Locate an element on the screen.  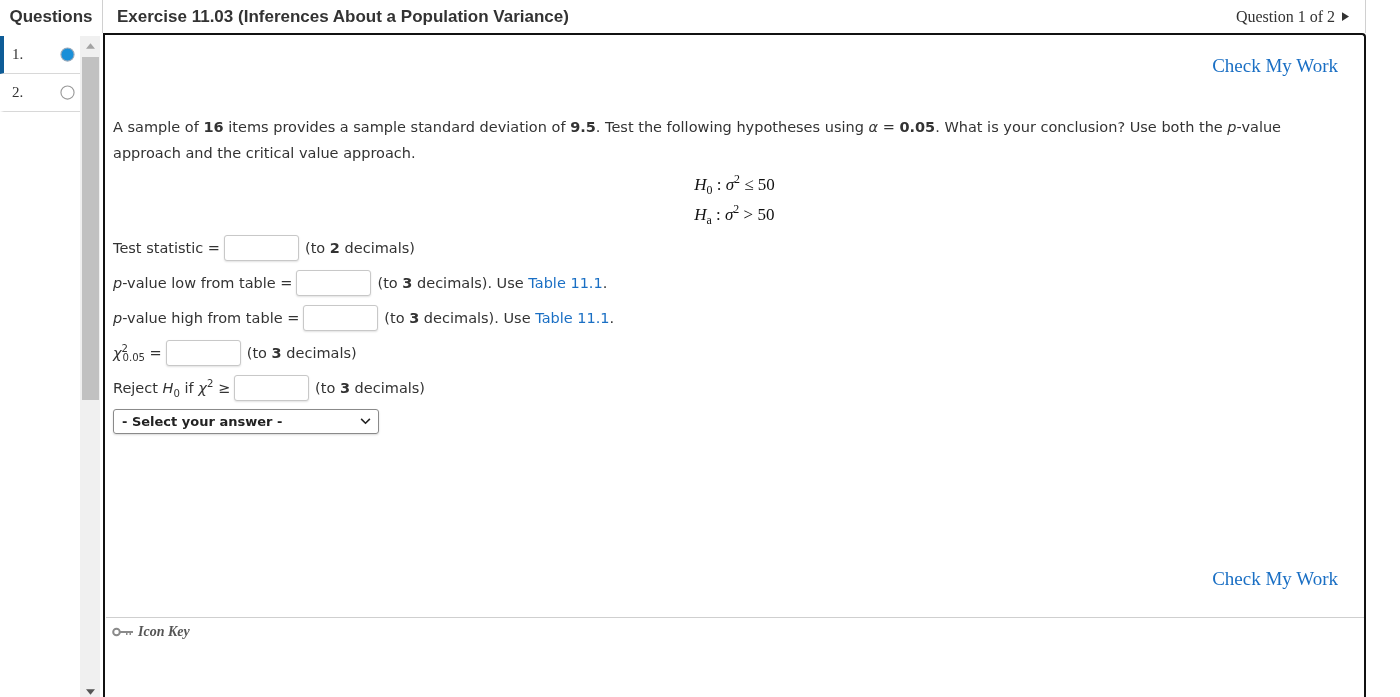
triangle-right-icon is located at coordinates (1345, 16).